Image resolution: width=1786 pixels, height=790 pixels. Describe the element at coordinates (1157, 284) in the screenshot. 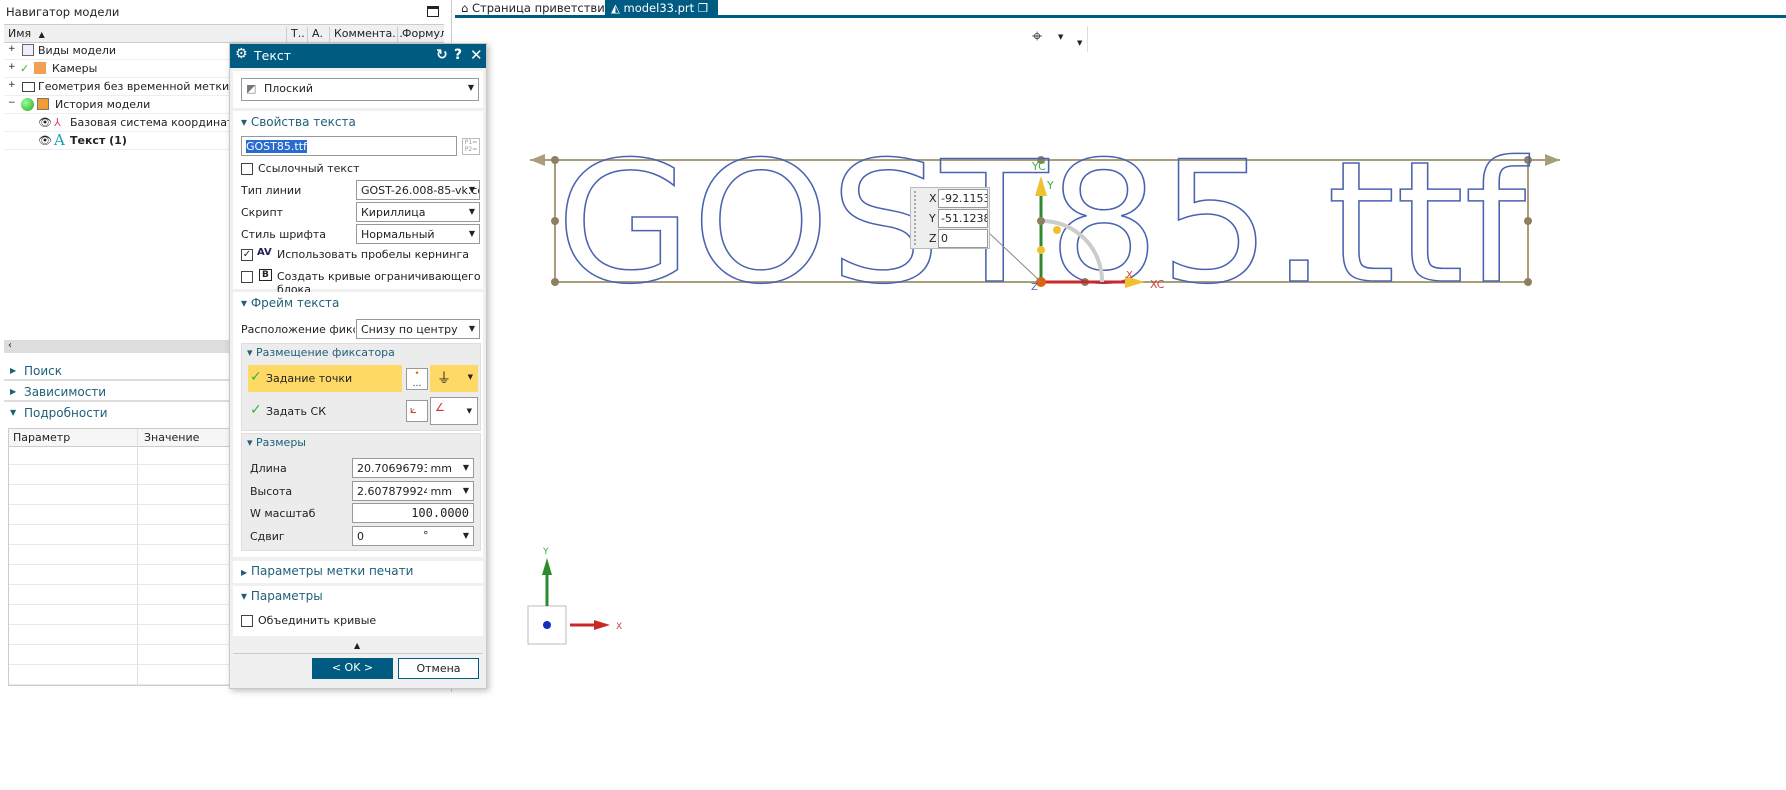

I see `xc-label: XC` at that location.